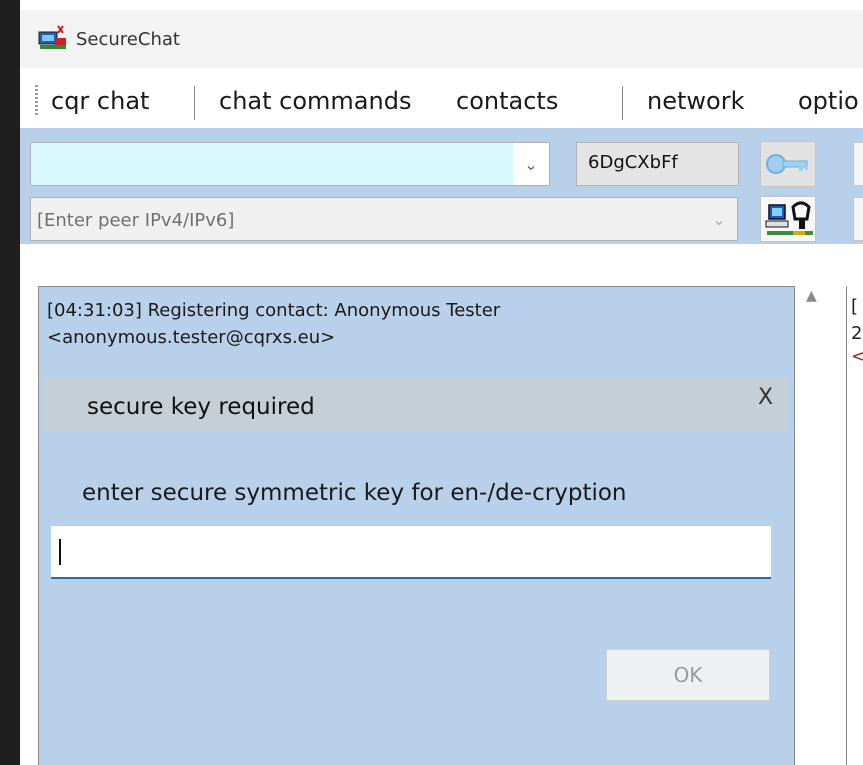  Describe the element at coordinates (136, 220) in the screenshot. I see `peer-address-placeholder: [Enter peer IPv4/IPv6]` at that location.